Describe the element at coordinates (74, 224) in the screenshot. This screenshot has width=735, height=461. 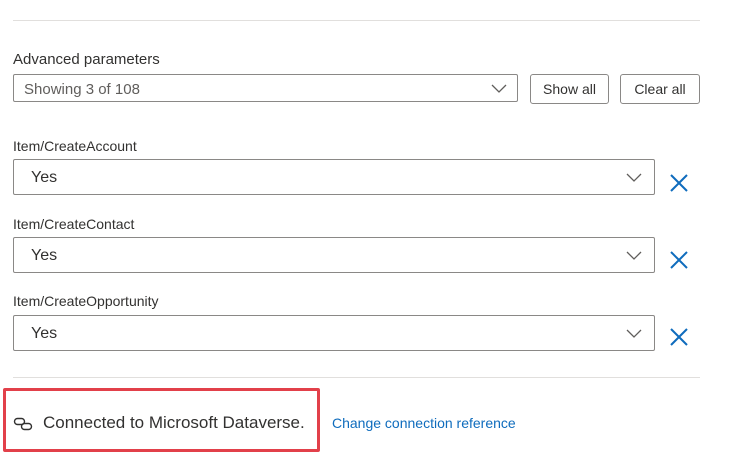
I see `param-label-create-contact: Item/CreateContact` at that location.